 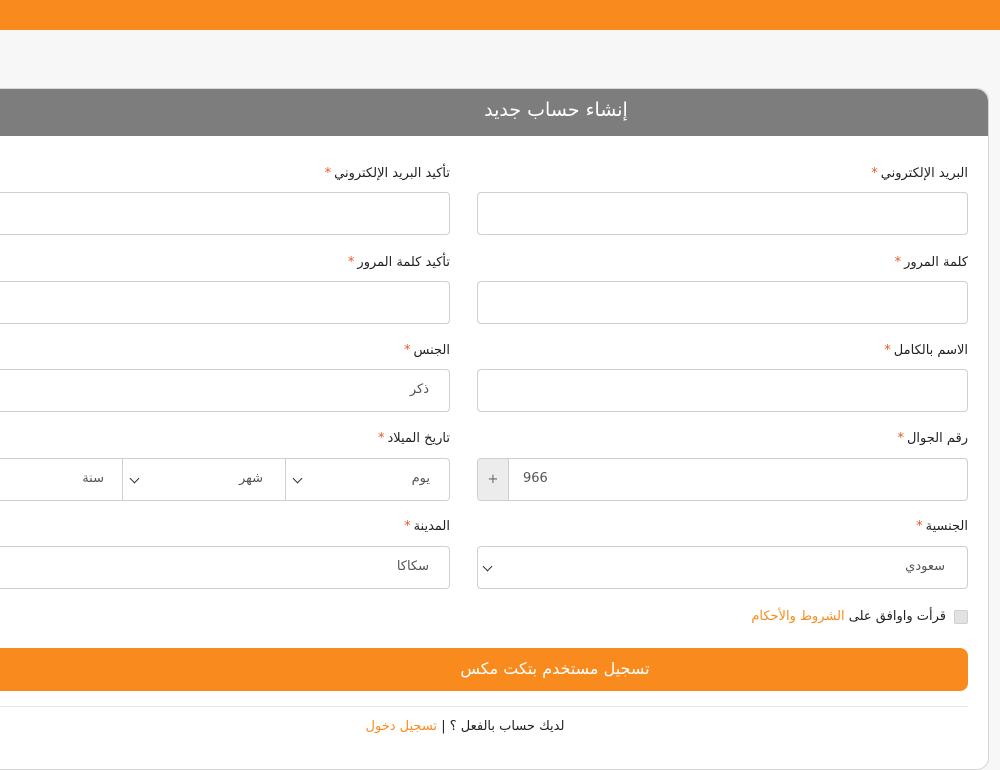 I want to click on password-confirm-label: تأكيد كلمة المرور*, so click(x=398, y=262).